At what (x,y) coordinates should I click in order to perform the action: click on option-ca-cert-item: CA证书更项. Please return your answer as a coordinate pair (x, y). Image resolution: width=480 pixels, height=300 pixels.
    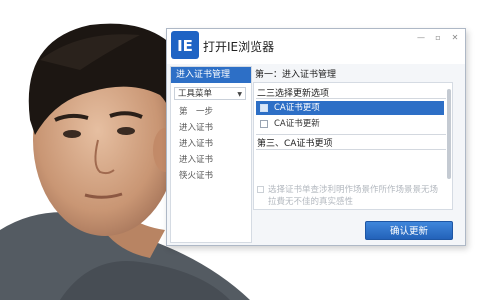
    Looking at the image, I should click on (350, 108).